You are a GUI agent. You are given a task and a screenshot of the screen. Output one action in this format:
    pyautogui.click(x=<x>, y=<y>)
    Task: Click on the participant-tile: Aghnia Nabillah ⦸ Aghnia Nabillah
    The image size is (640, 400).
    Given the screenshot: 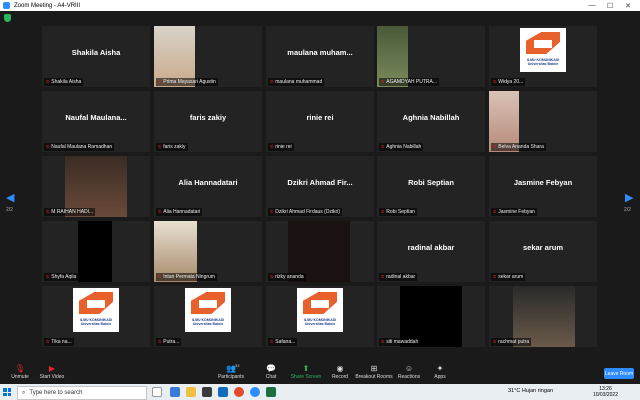 What is the action you would take?
    pyautogui.click(x=431, y=121)
    